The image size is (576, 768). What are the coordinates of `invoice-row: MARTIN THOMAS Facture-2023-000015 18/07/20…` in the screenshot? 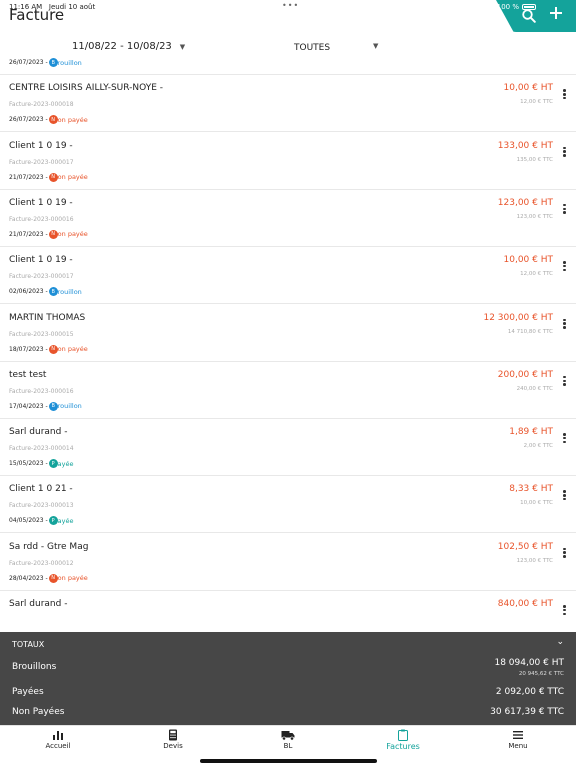 It's located at (288, 333).